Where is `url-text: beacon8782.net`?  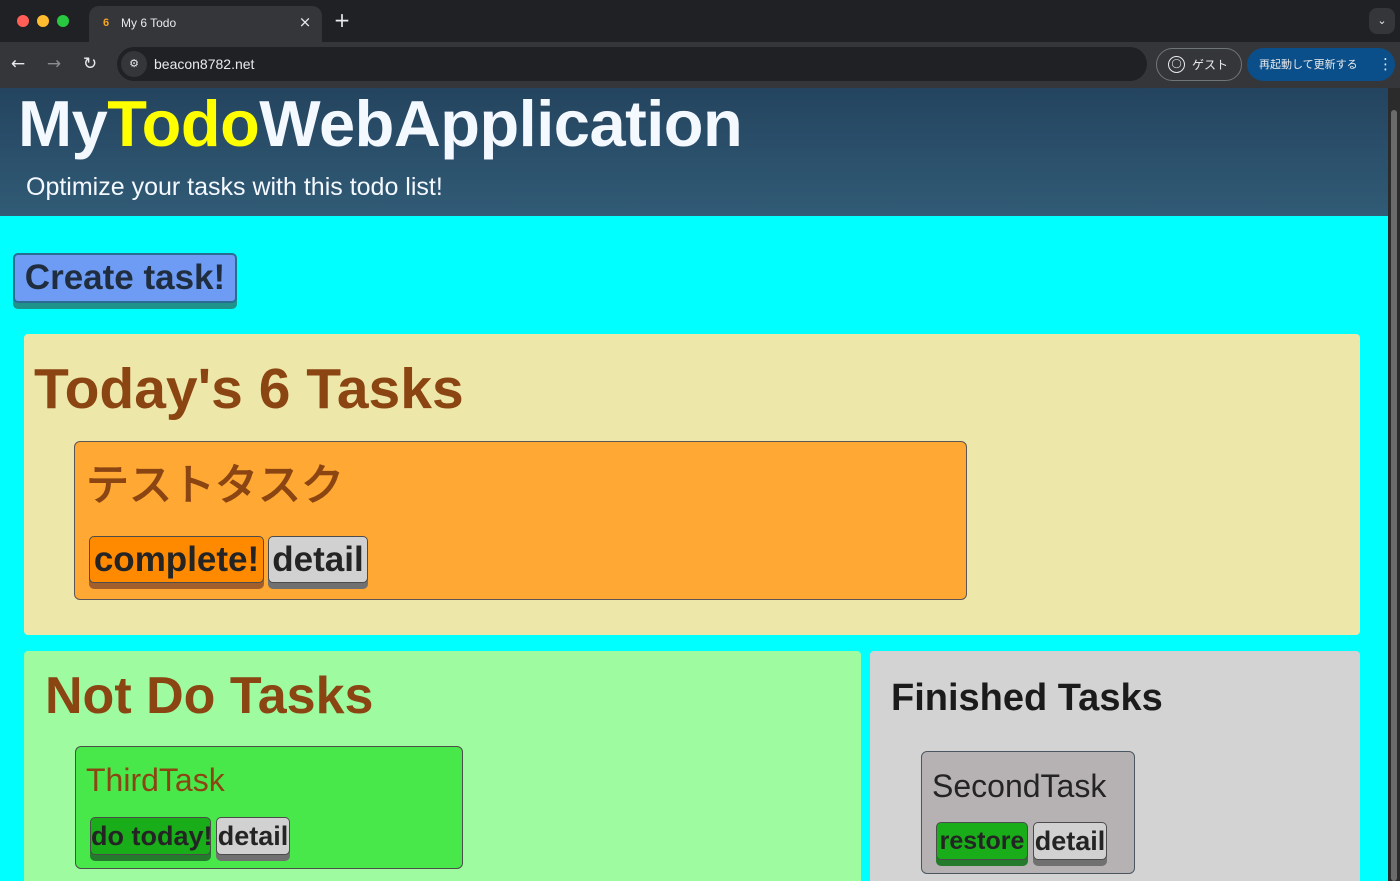 url-text: beacon8782.net is located at coordinates (204, 64).